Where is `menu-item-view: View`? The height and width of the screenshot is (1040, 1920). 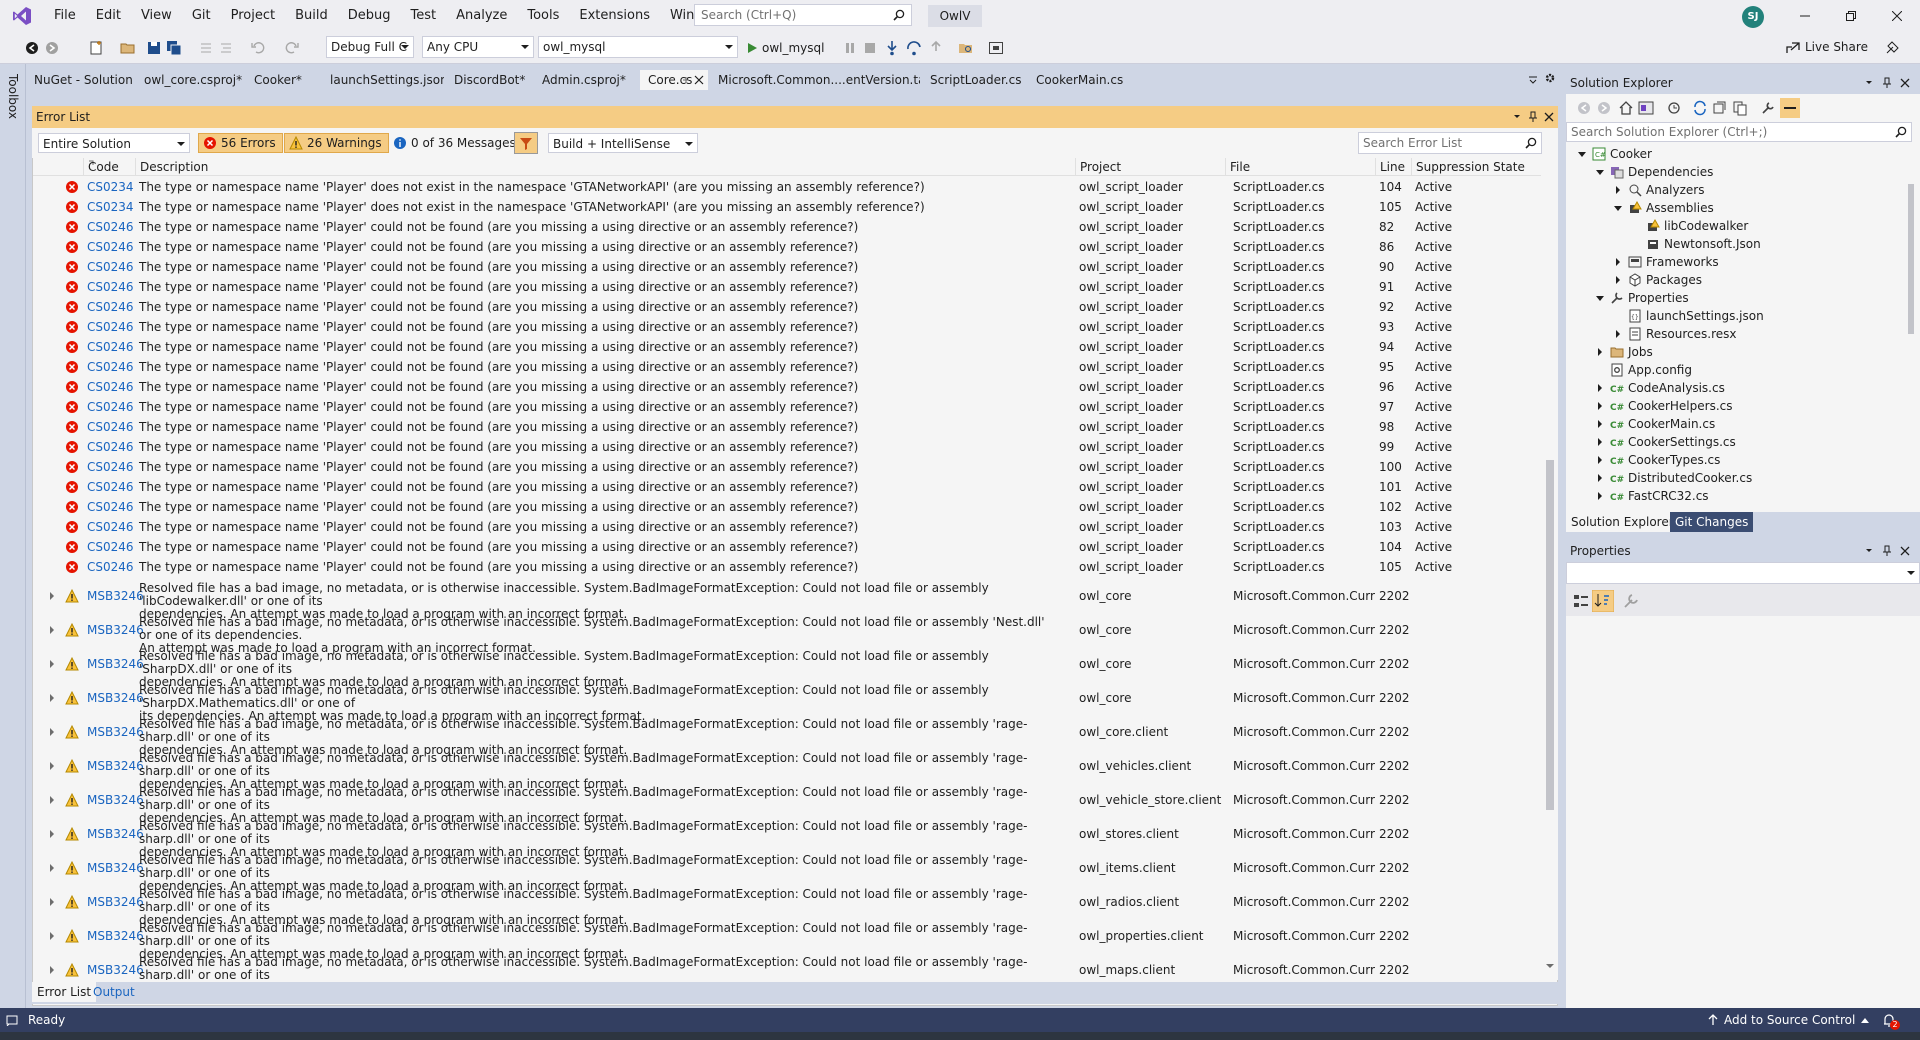
menu-item-view: View is located at coordinates (156, 16).